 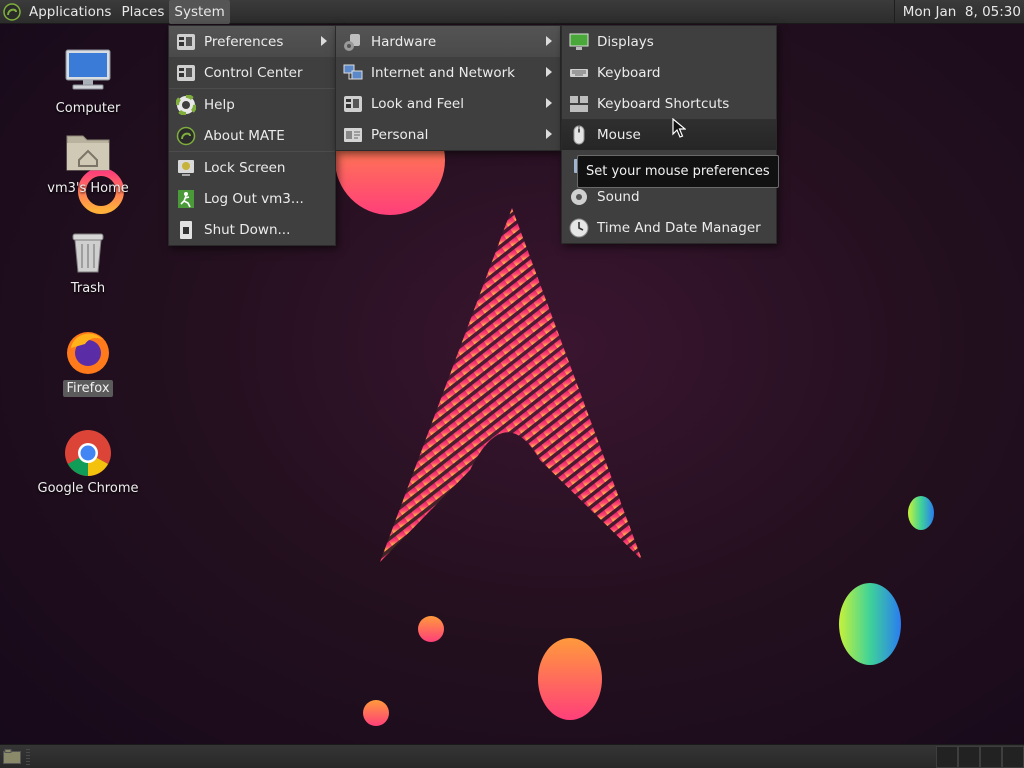 What do you see at coordinates (199, 12) in the screenshot?
I see `system-menu: System` at bounding box center [199, 12].